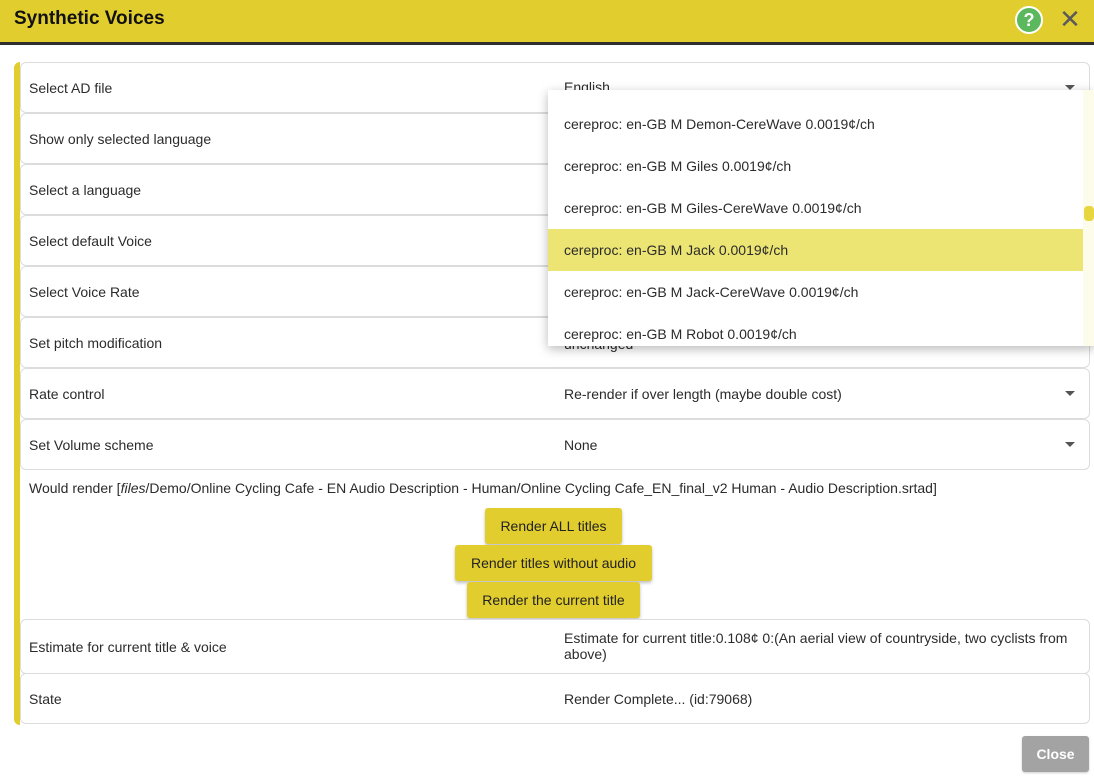  What do you see at coordinates (815, 166) in the screenshot?
I see `voice-option: cereproc: en-GB M Giles 0.0019¢/ch` at bounding box center [815, 166].